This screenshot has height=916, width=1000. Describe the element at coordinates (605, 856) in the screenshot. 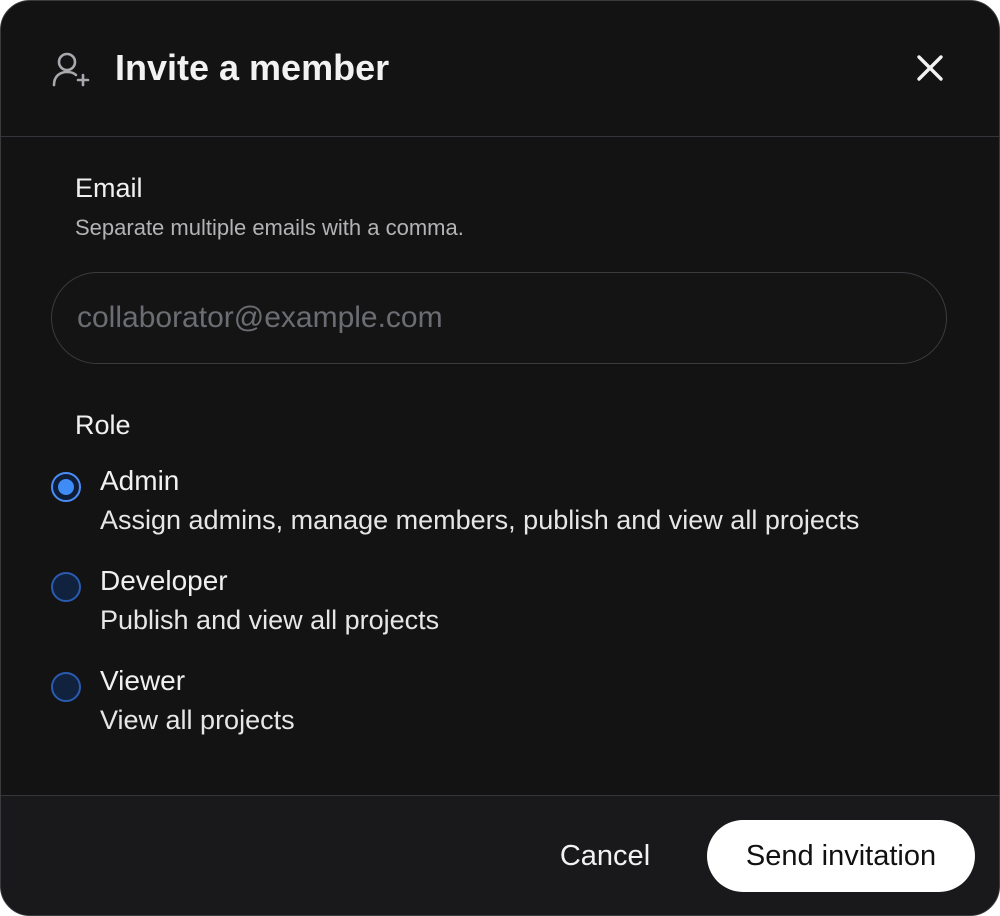

I see `cancel-button: Cancel` at that location.